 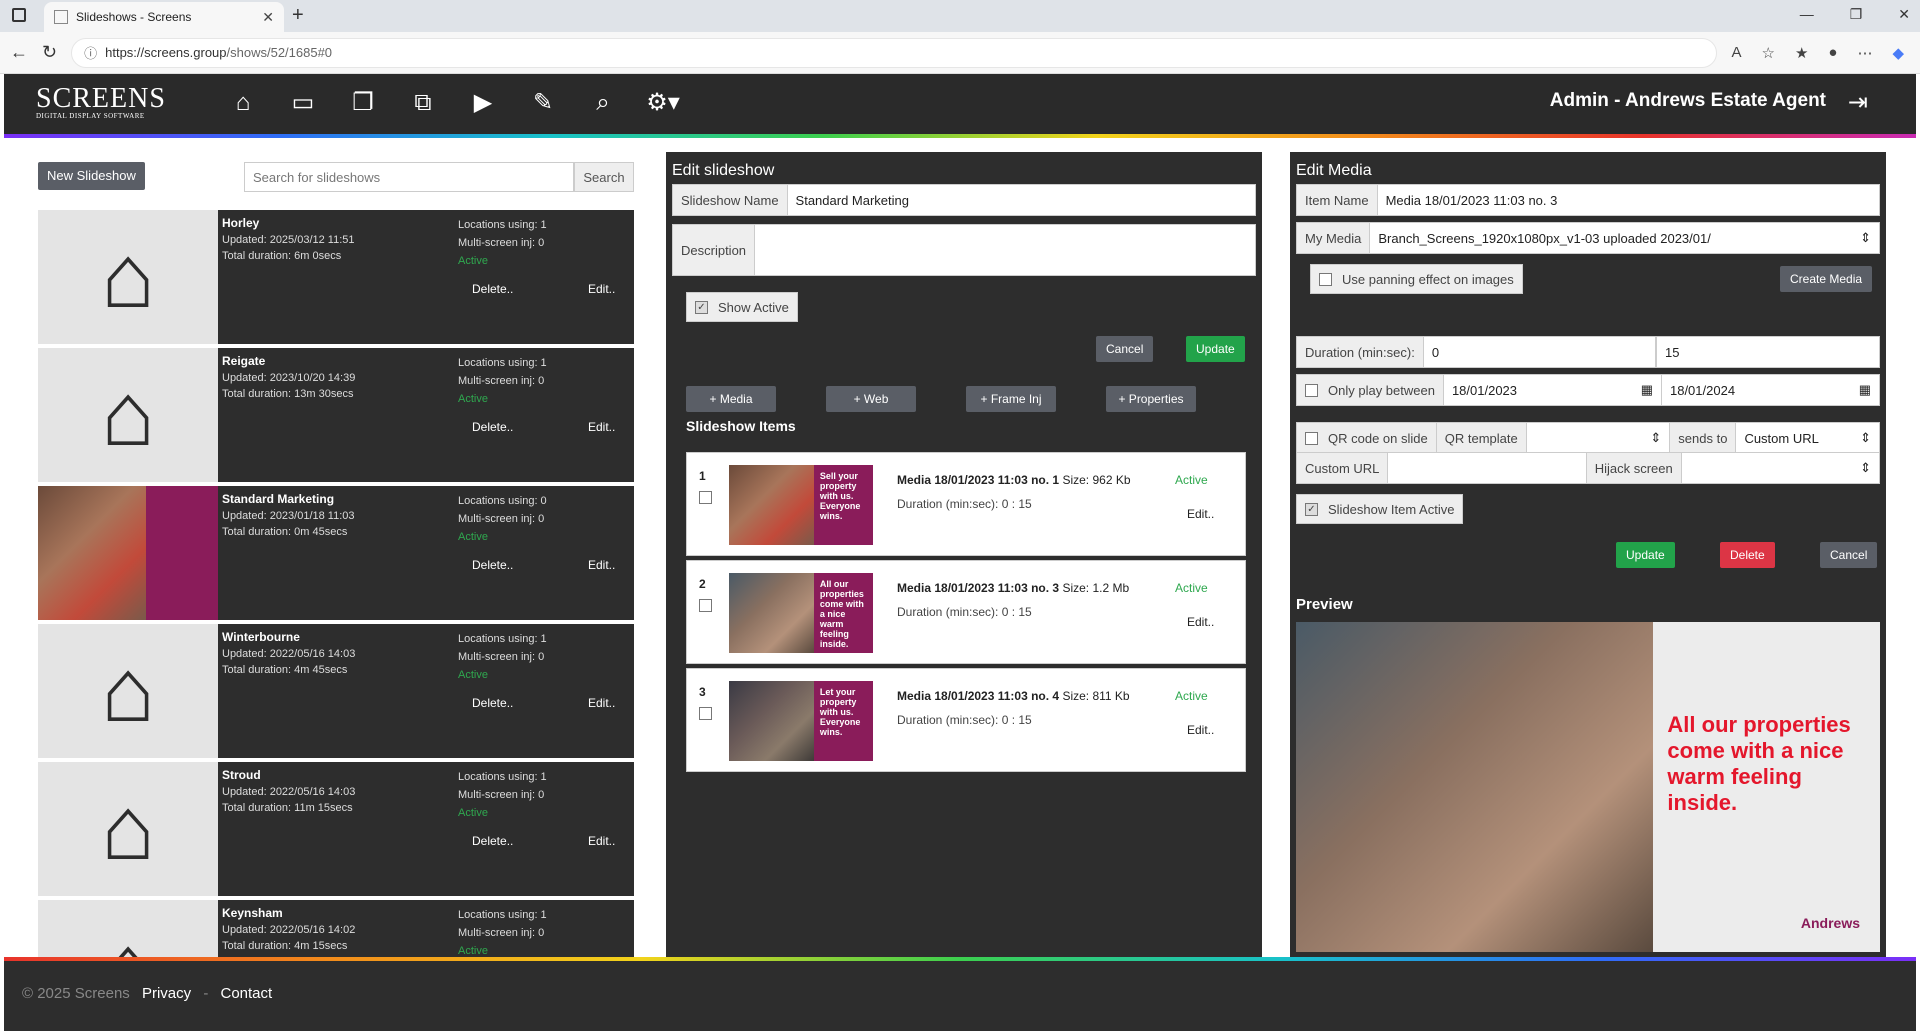 I want to click on custom-url-input, so click(x=1487, y=468).